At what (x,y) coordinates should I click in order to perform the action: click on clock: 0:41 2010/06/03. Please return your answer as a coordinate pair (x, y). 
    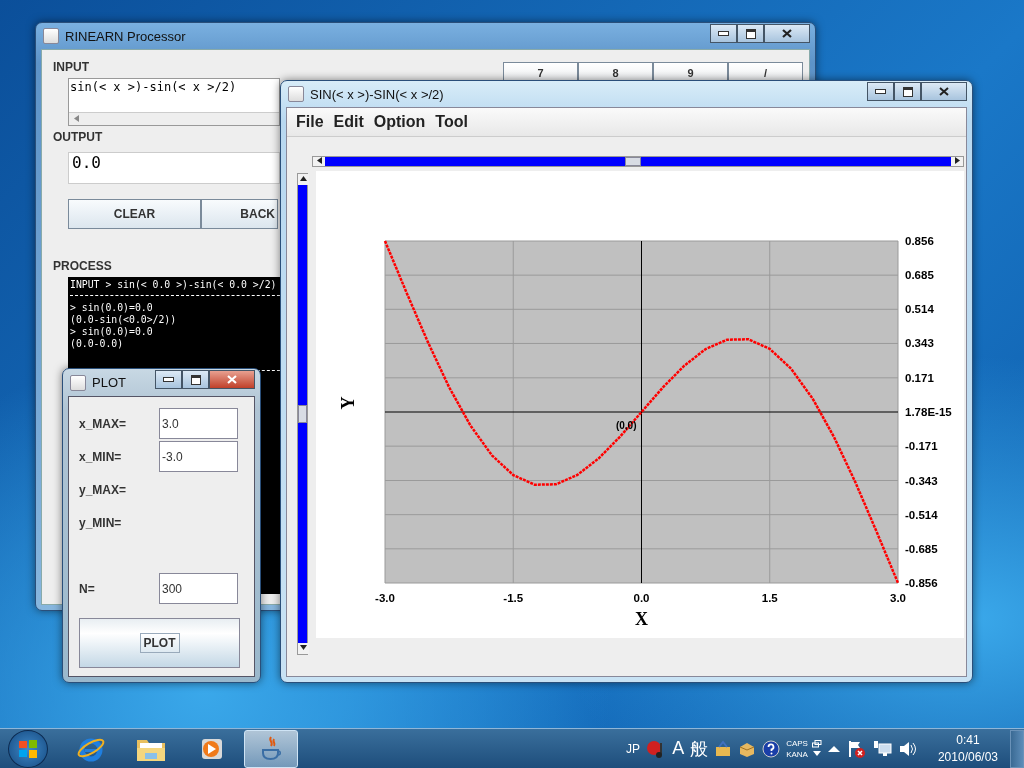
    Looking at the image, I should click on (967, 748).